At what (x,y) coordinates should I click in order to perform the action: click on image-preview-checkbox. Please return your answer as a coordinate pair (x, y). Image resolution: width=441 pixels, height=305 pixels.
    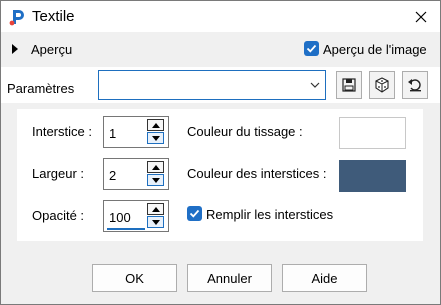
    Looking at the image, I should click on (311, 48).